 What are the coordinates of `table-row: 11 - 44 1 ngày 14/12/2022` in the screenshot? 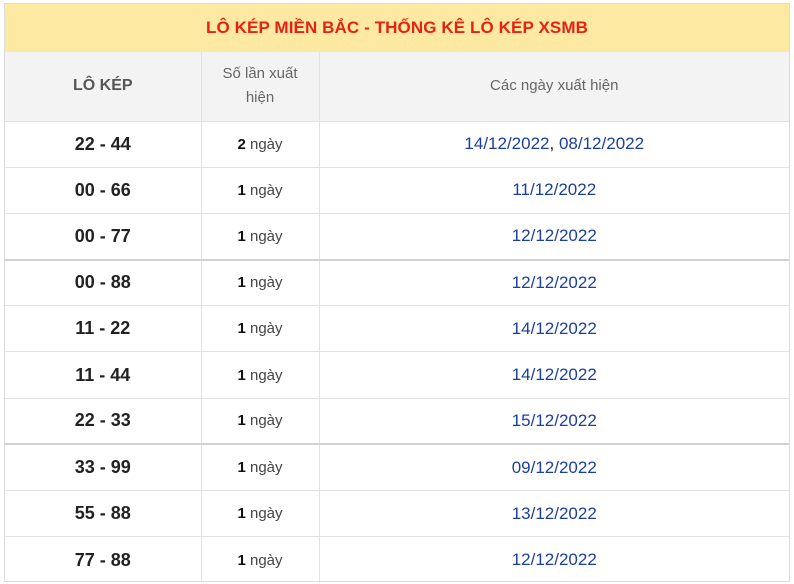 It's located at (397, 375).